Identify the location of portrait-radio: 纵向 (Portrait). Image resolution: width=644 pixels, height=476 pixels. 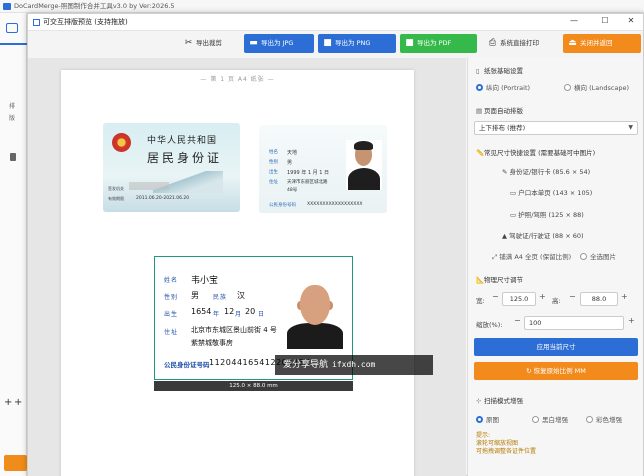
(503, 87).